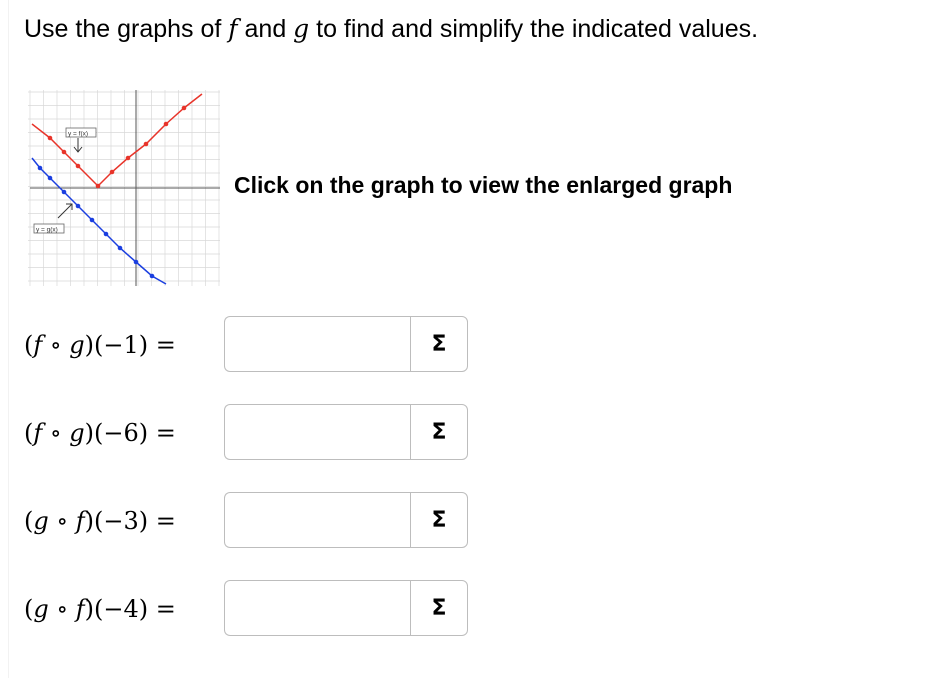 This screenshot has height=678, width=948. I want to click on question-row-1: (f ∘ g)(−1) = Σ, so click(254, 346).